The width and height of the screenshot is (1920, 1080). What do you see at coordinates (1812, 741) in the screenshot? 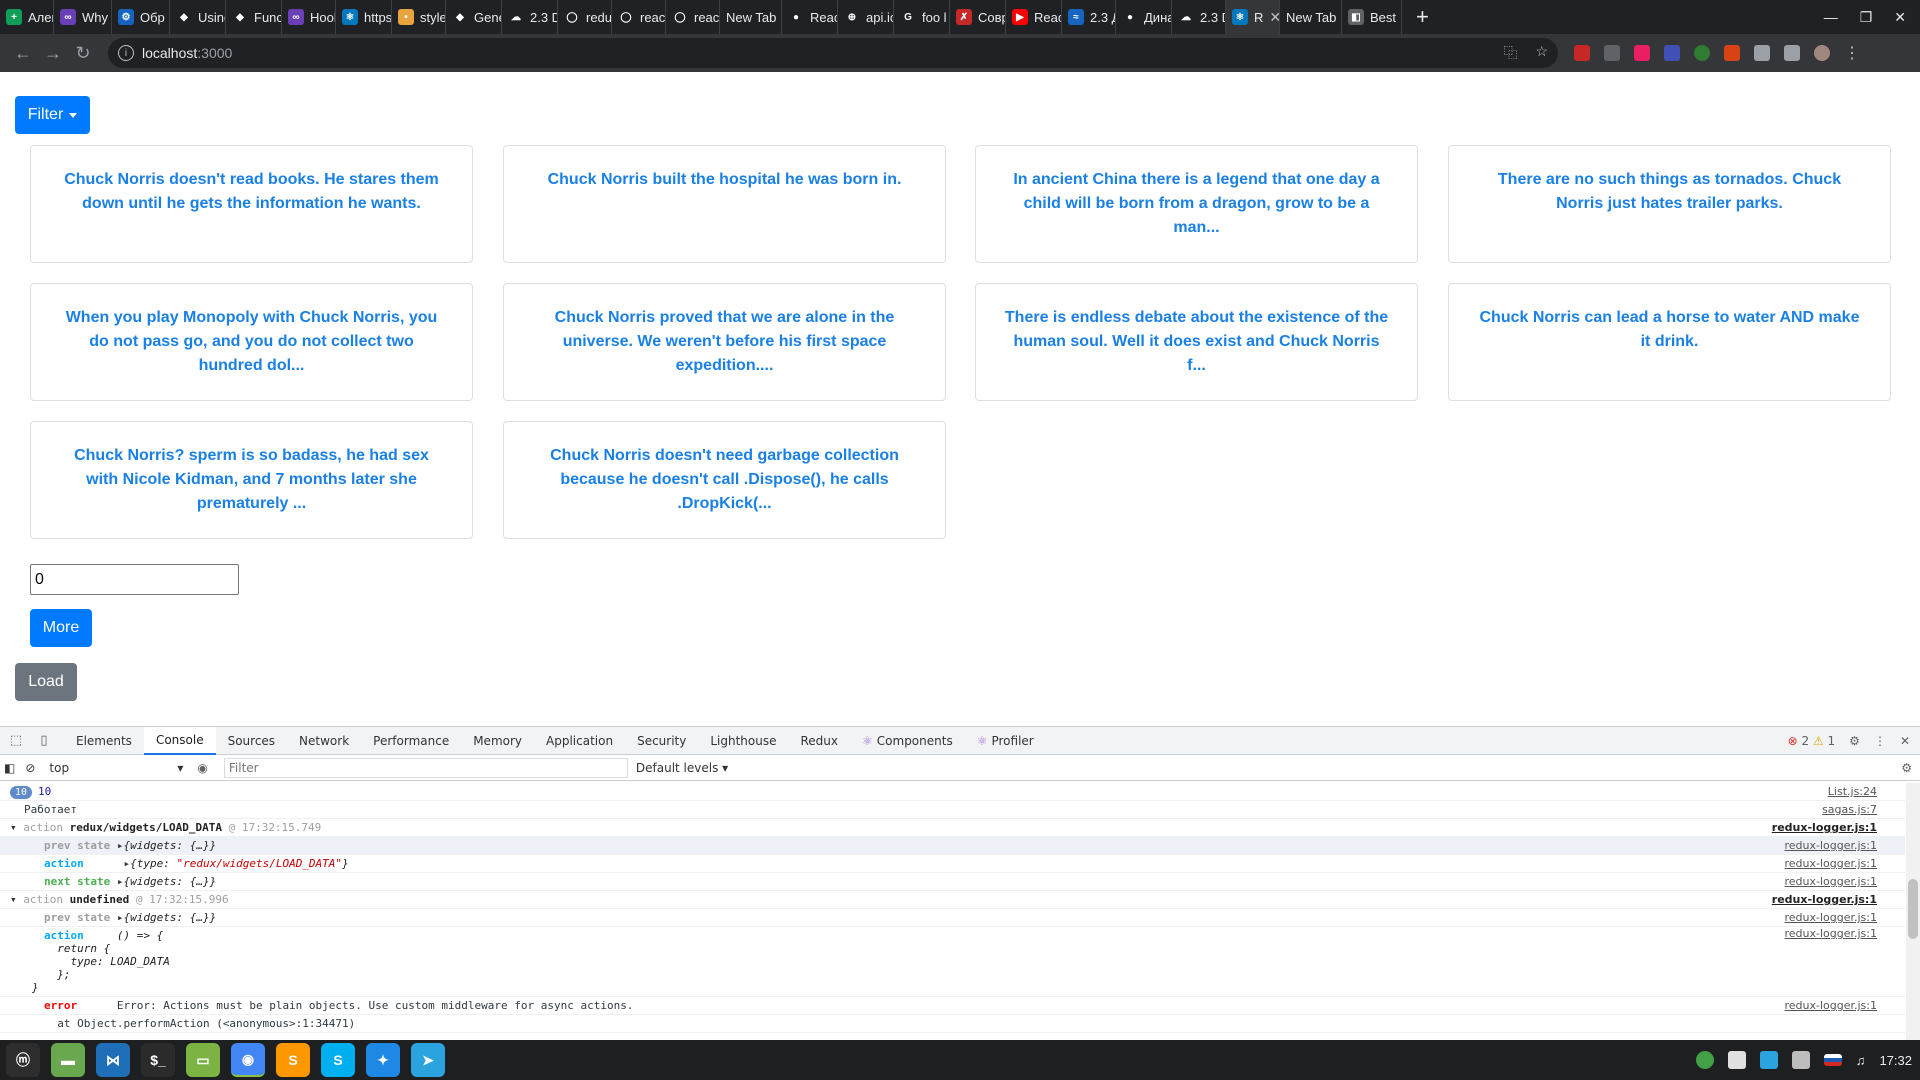
I see `console-issue-counts: ⊗ 2 ⚠ 1` at bounding box center [1812, 741].